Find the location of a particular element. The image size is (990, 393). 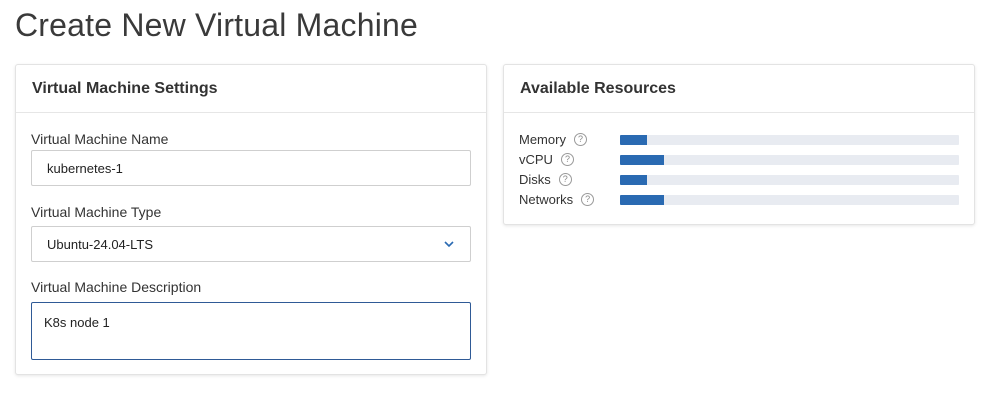

vm-type-label: Virtual Machine Type is located at coordinates (96, 212).